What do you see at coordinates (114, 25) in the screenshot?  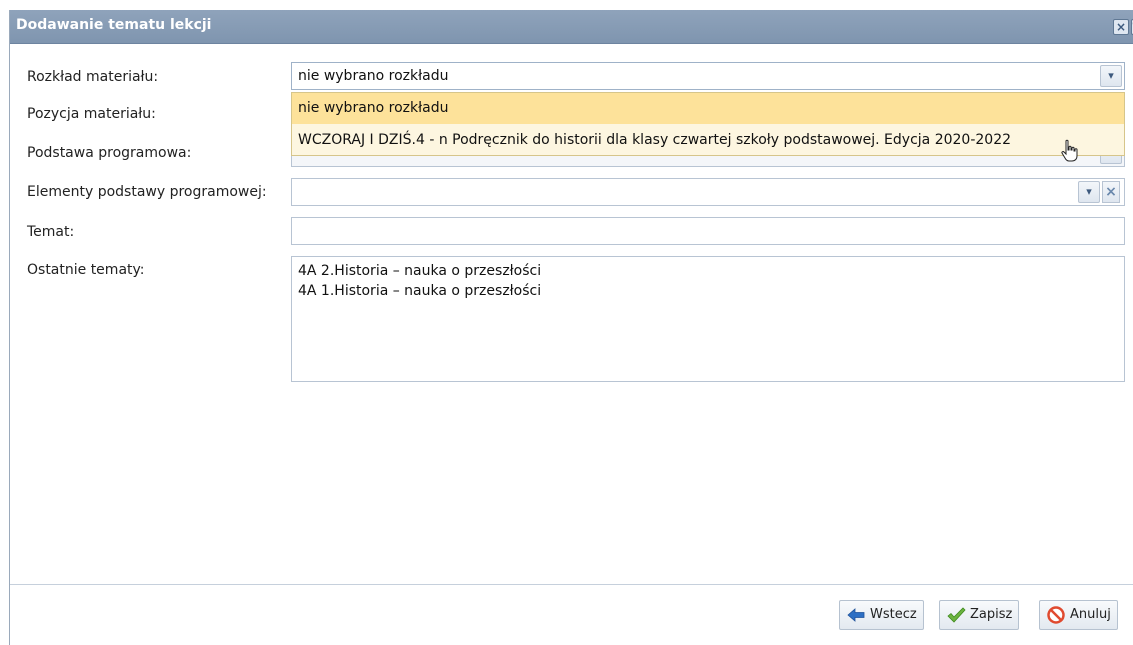 I see `dialog-title: Dodawanie tematu lekcji` at bounding box center [114, 25].